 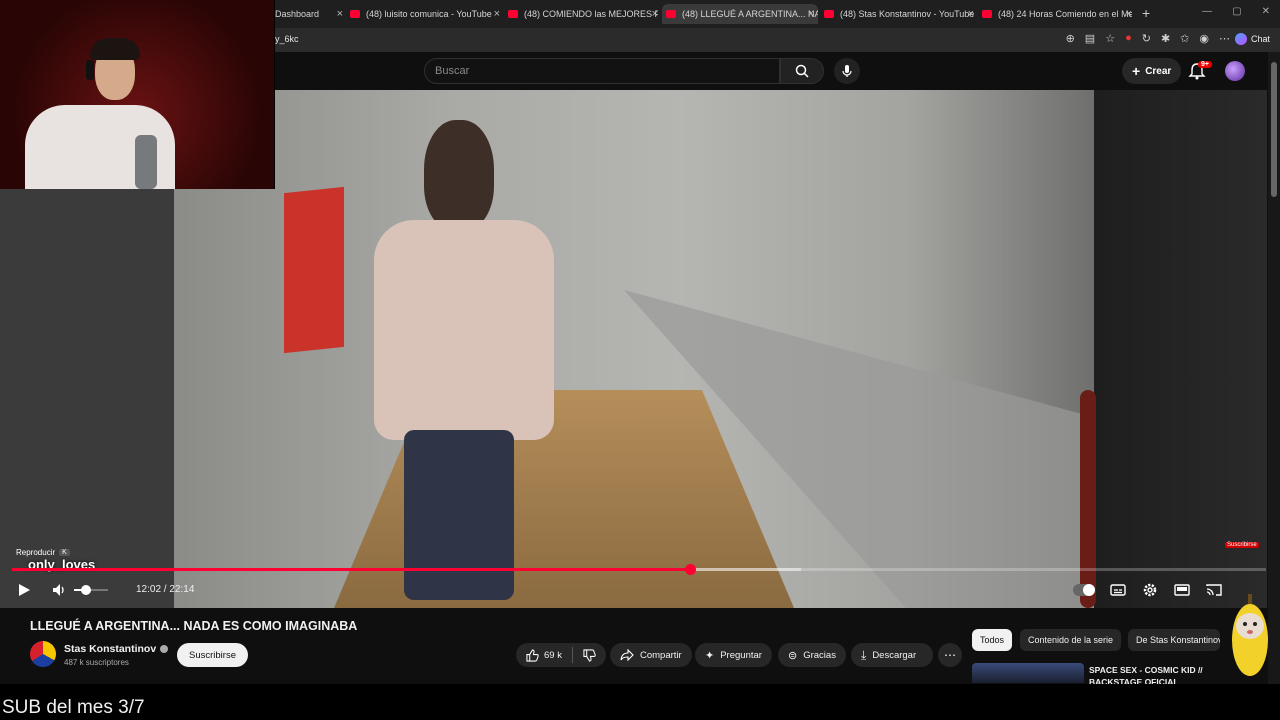 What do you see at coordinates (459, 515) in the screenshot?
I see `person-legs` at bounding box center [459, 515].